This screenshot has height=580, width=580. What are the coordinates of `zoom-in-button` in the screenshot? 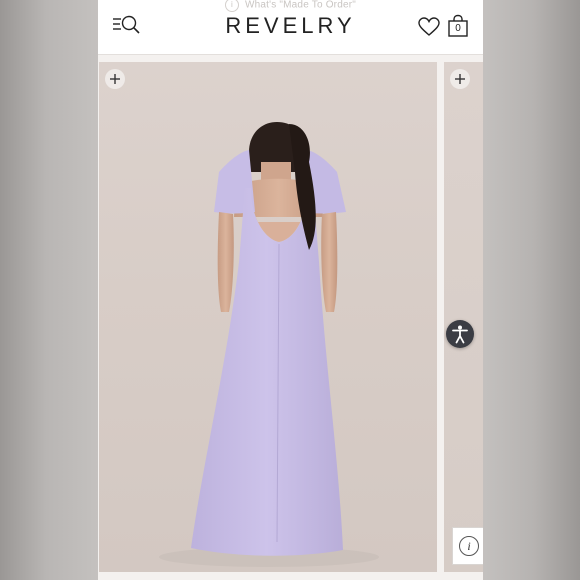 It's located at (115, 79).